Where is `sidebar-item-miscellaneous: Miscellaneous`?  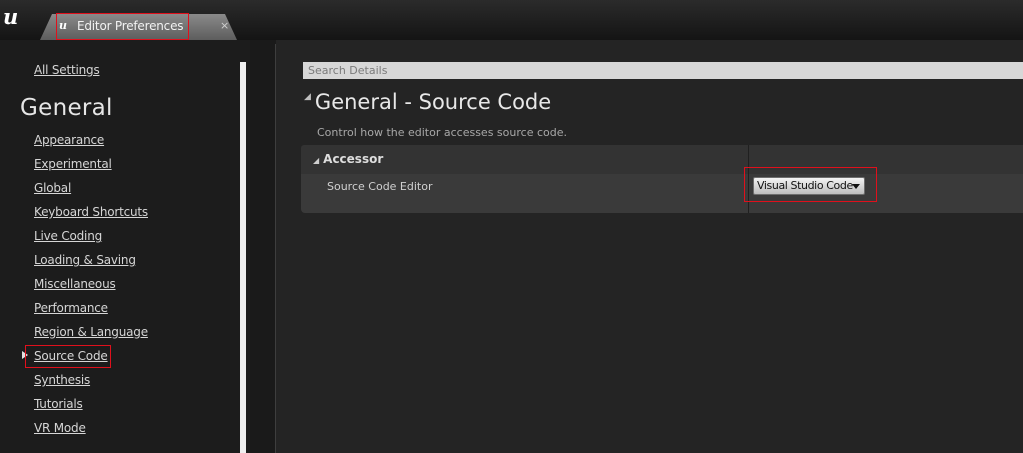
sidebar-item-miscellaneous: Miscellaneous is located at coordinates (75, 284).